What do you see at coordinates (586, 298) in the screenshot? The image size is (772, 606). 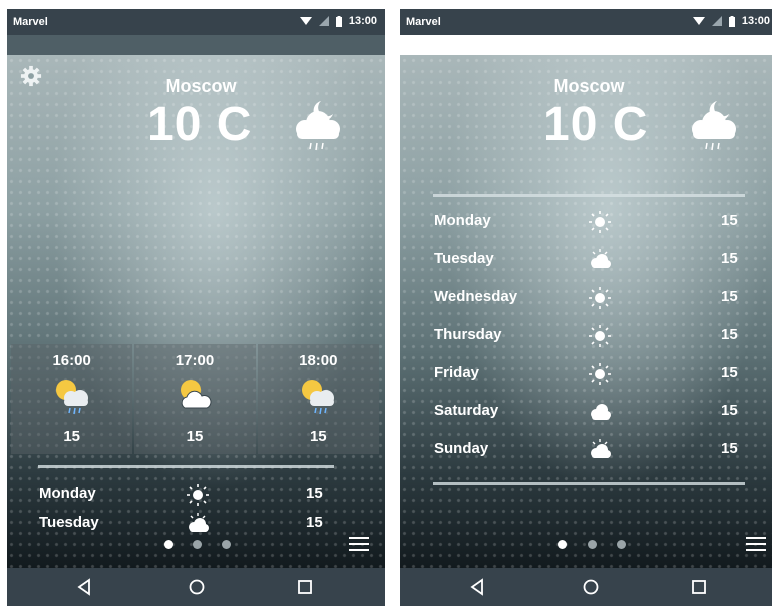 I see `daily-row-wednesday: Wednesday 15` at bounding box center [586, 298].